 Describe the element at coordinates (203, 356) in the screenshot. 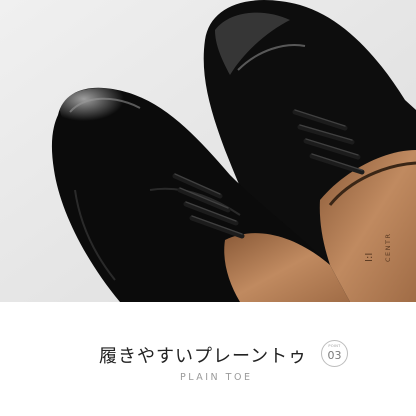

I see `caption-title: 履きやすいプレーントゥ` at that location.